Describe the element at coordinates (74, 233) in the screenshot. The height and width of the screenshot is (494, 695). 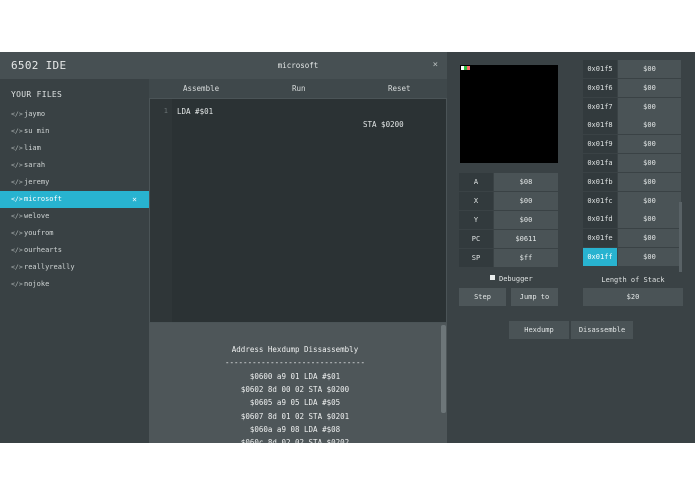
I see `sidebar-file-item: </>youfrom` at that location.